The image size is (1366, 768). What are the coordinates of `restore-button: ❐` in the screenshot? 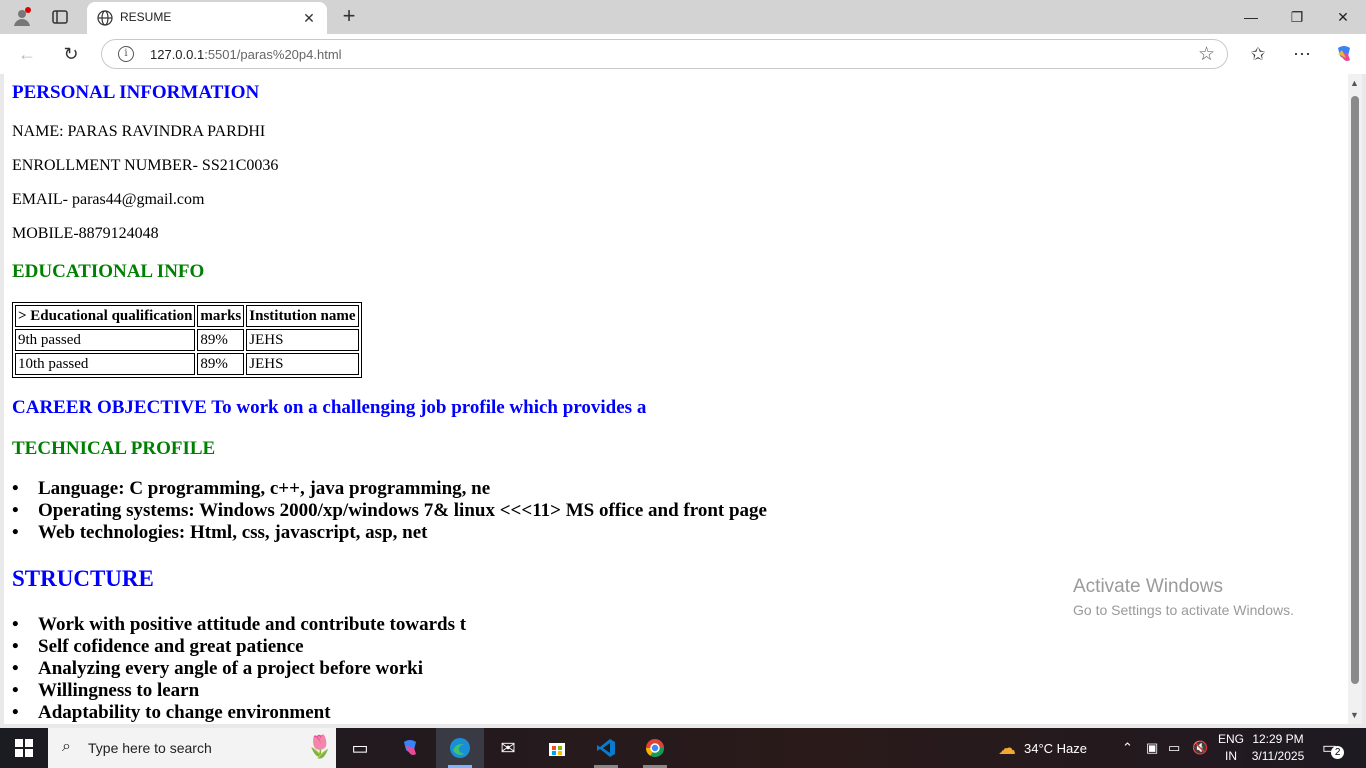 It's located at (1297, 17).